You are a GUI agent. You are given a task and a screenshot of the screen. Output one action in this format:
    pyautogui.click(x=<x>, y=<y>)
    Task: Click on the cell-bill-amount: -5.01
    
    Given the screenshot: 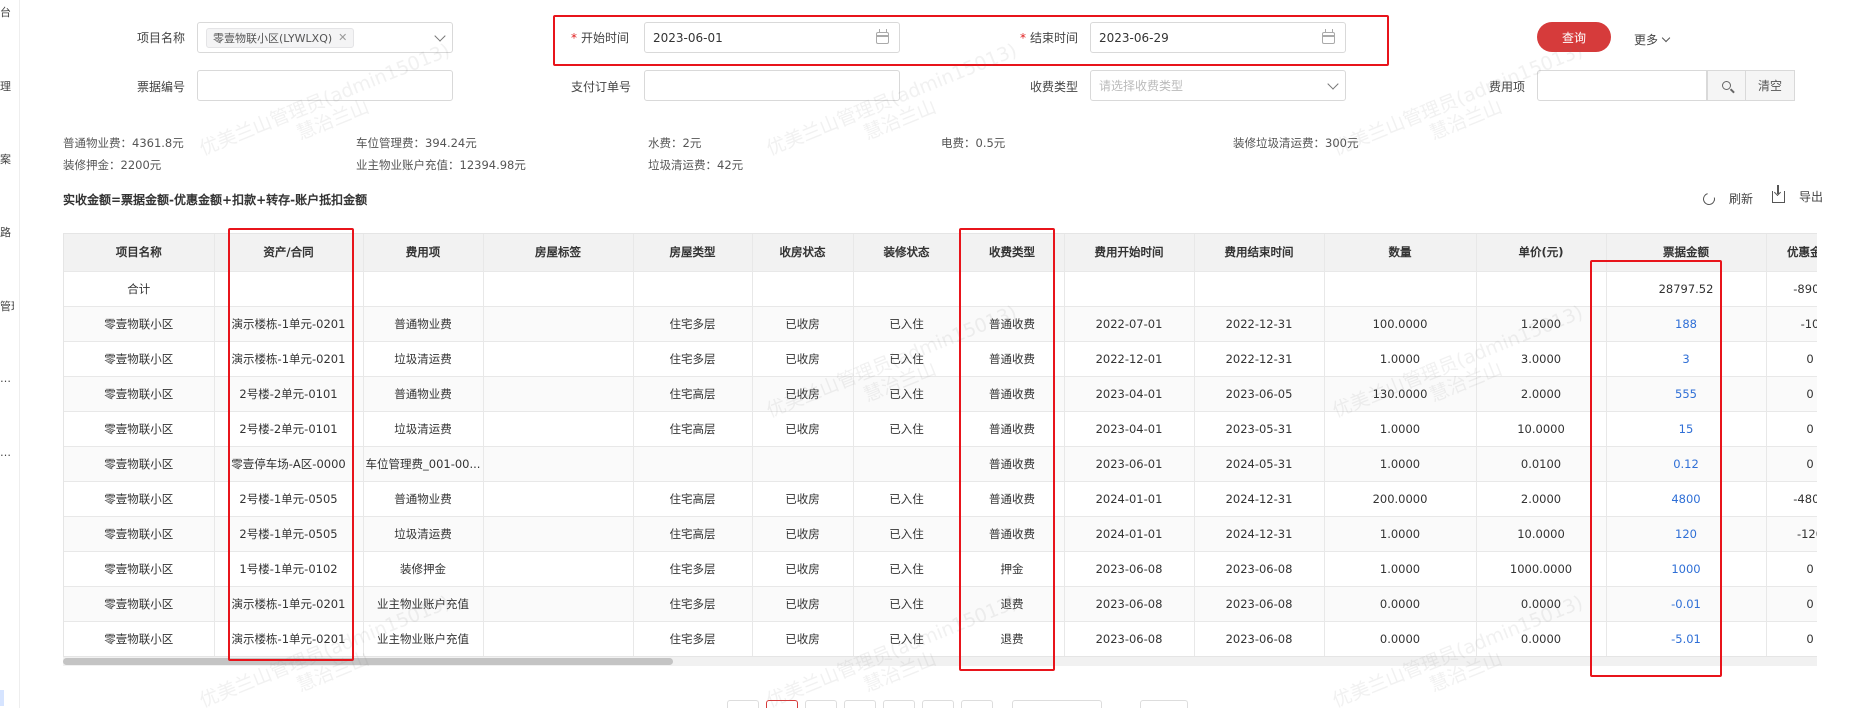 What is the action you would take?
    pyautogui.click(x=1686, y=638)
    